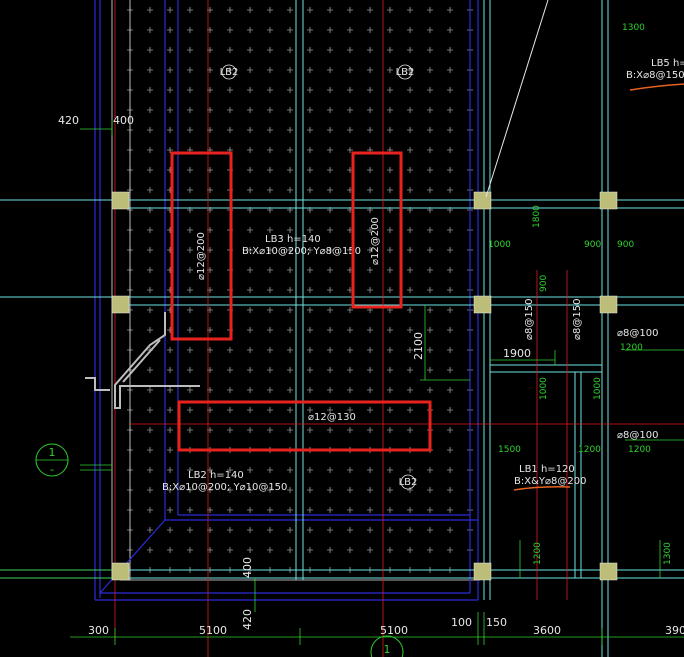 This screenshot has height=657, width=684. What do you see at coordinates (394, 630) in the screenshot?
I see `dim-5100-b: 5100` at bounding box center [394, 630].